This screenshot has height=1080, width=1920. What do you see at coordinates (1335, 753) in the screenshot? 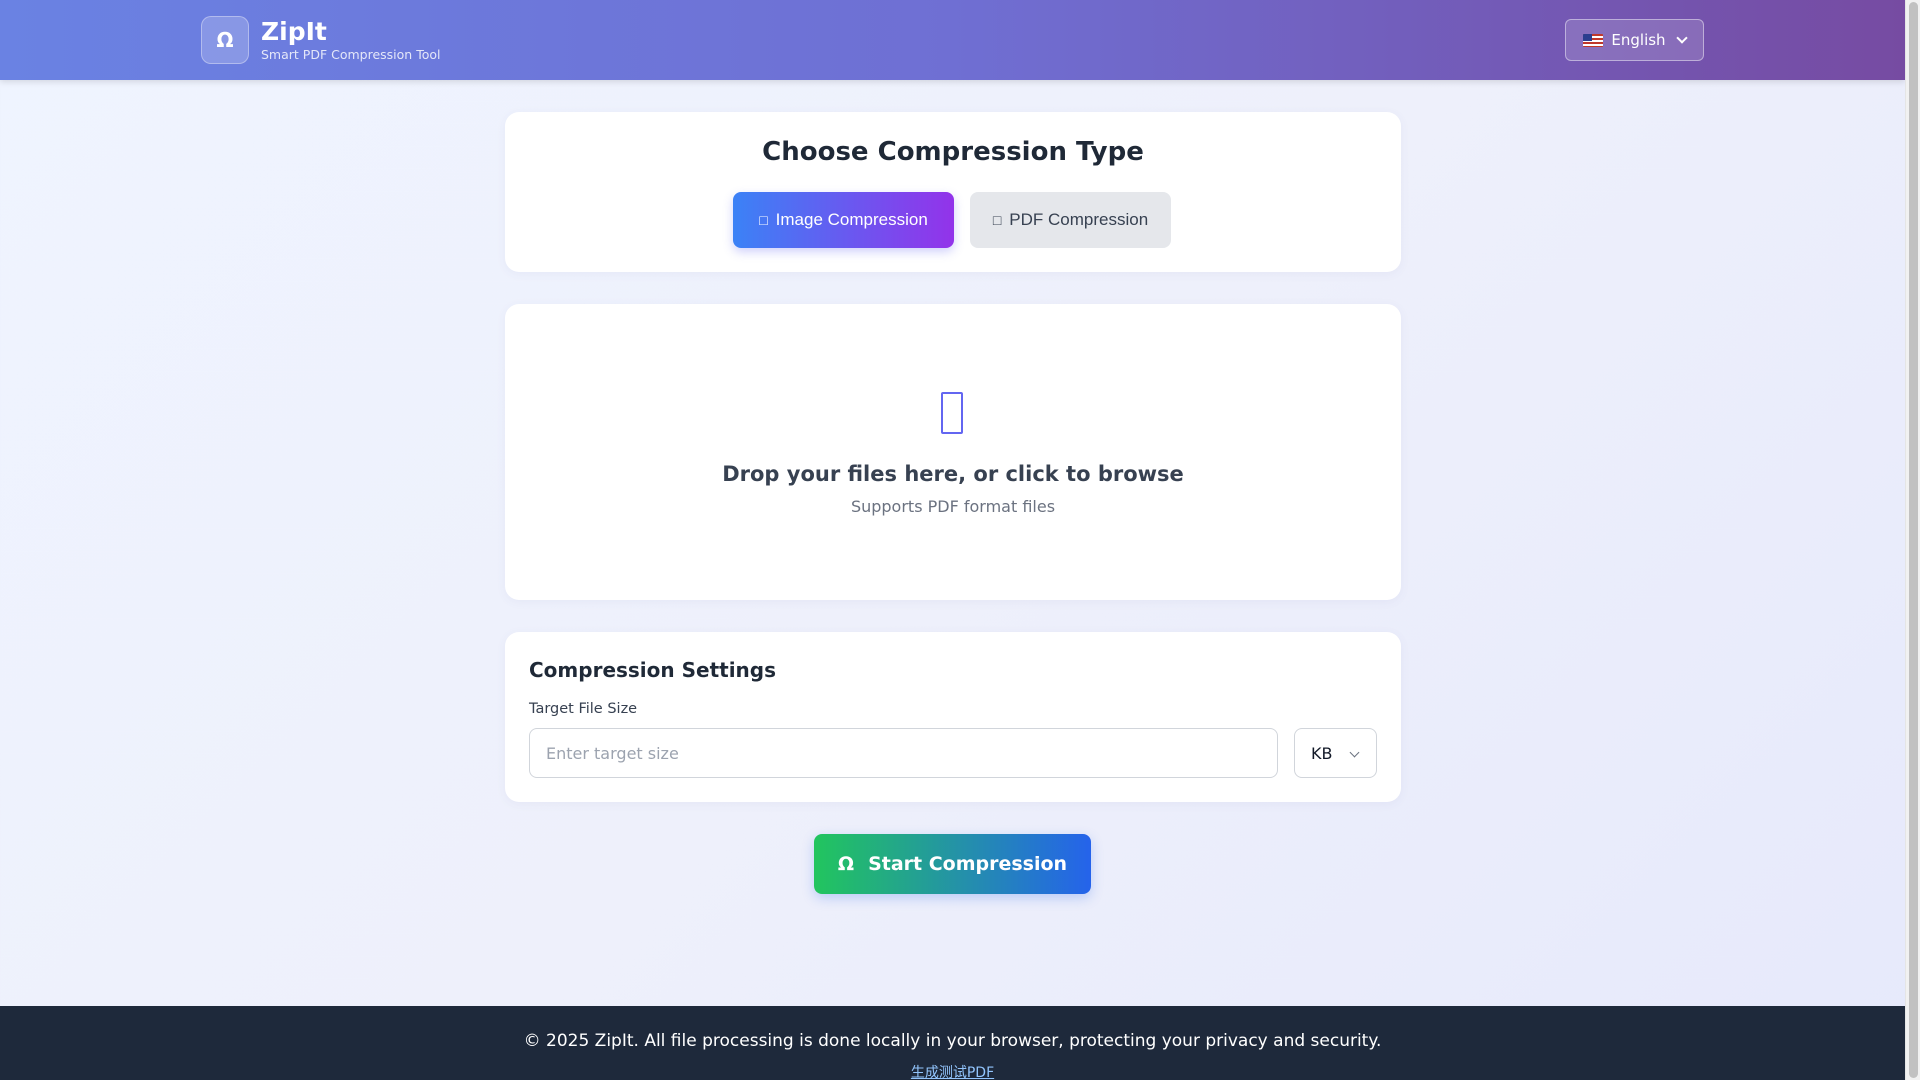
I see `unit-select: KB` at bounding box center [1335, 753].